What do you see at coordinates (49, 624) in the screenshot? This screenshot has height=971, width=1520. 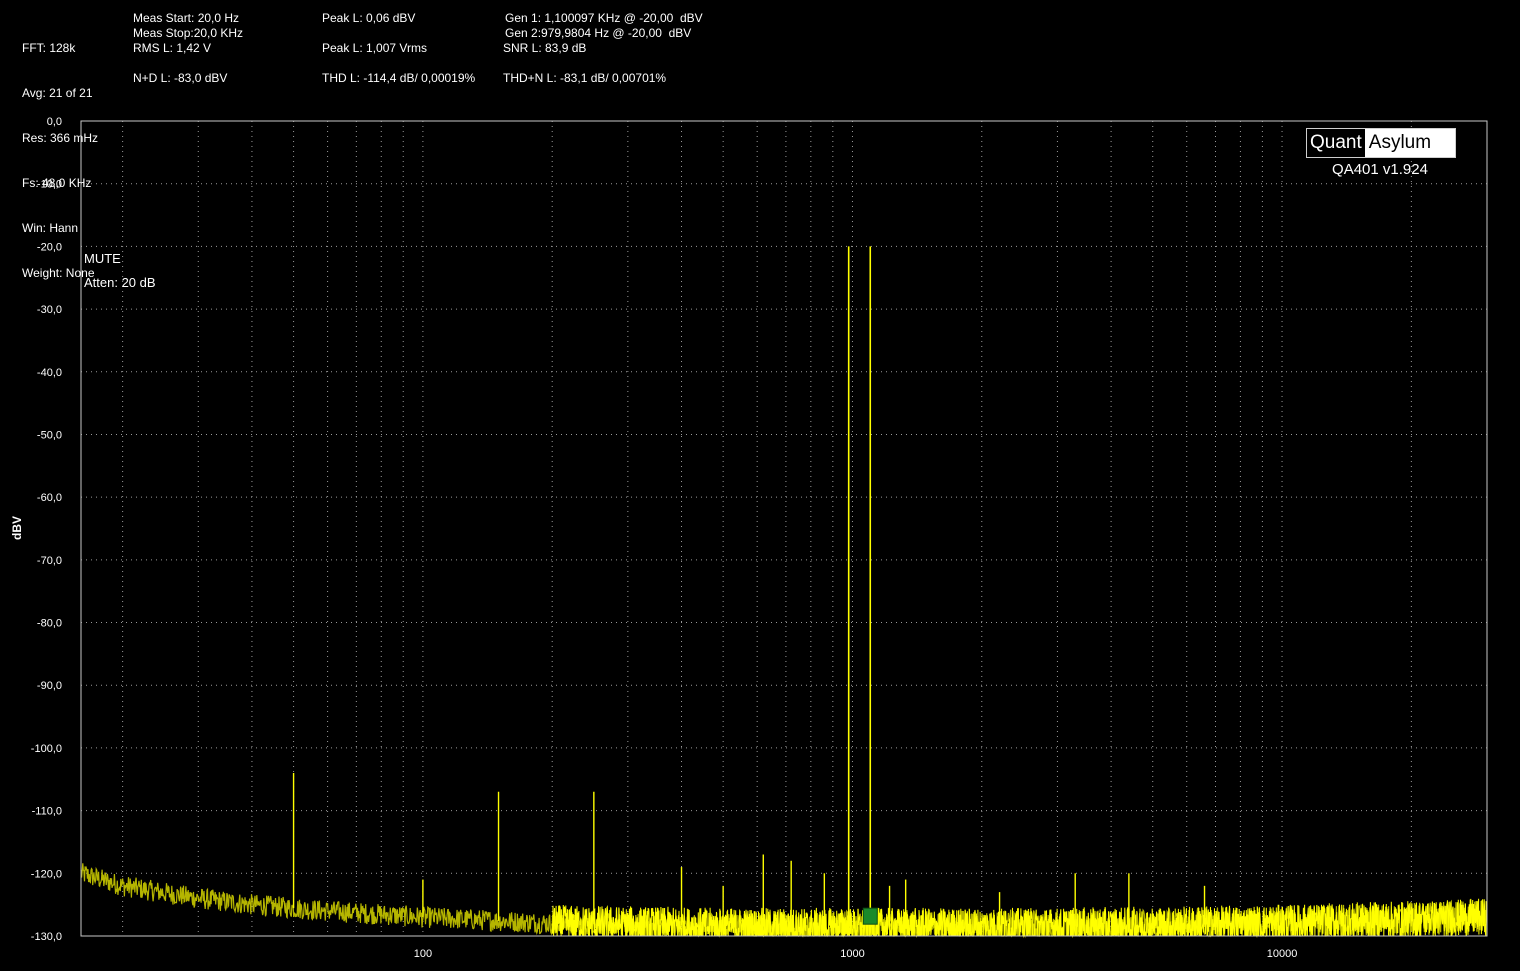 I see `y-tick-label: -80,0` at bounding box center [49, 624].